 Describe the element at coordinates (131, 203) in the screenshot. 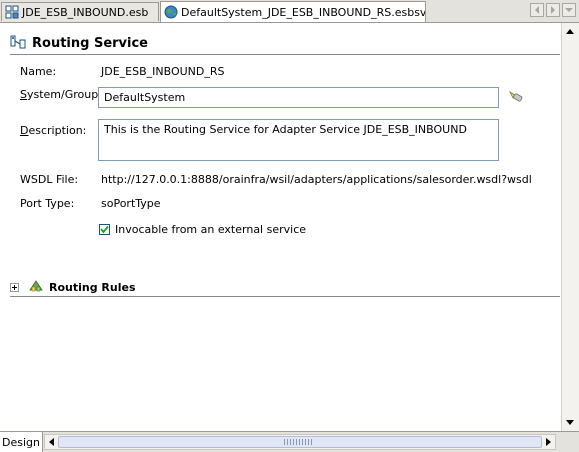

I see `port-type-value: soPortType` at that location.